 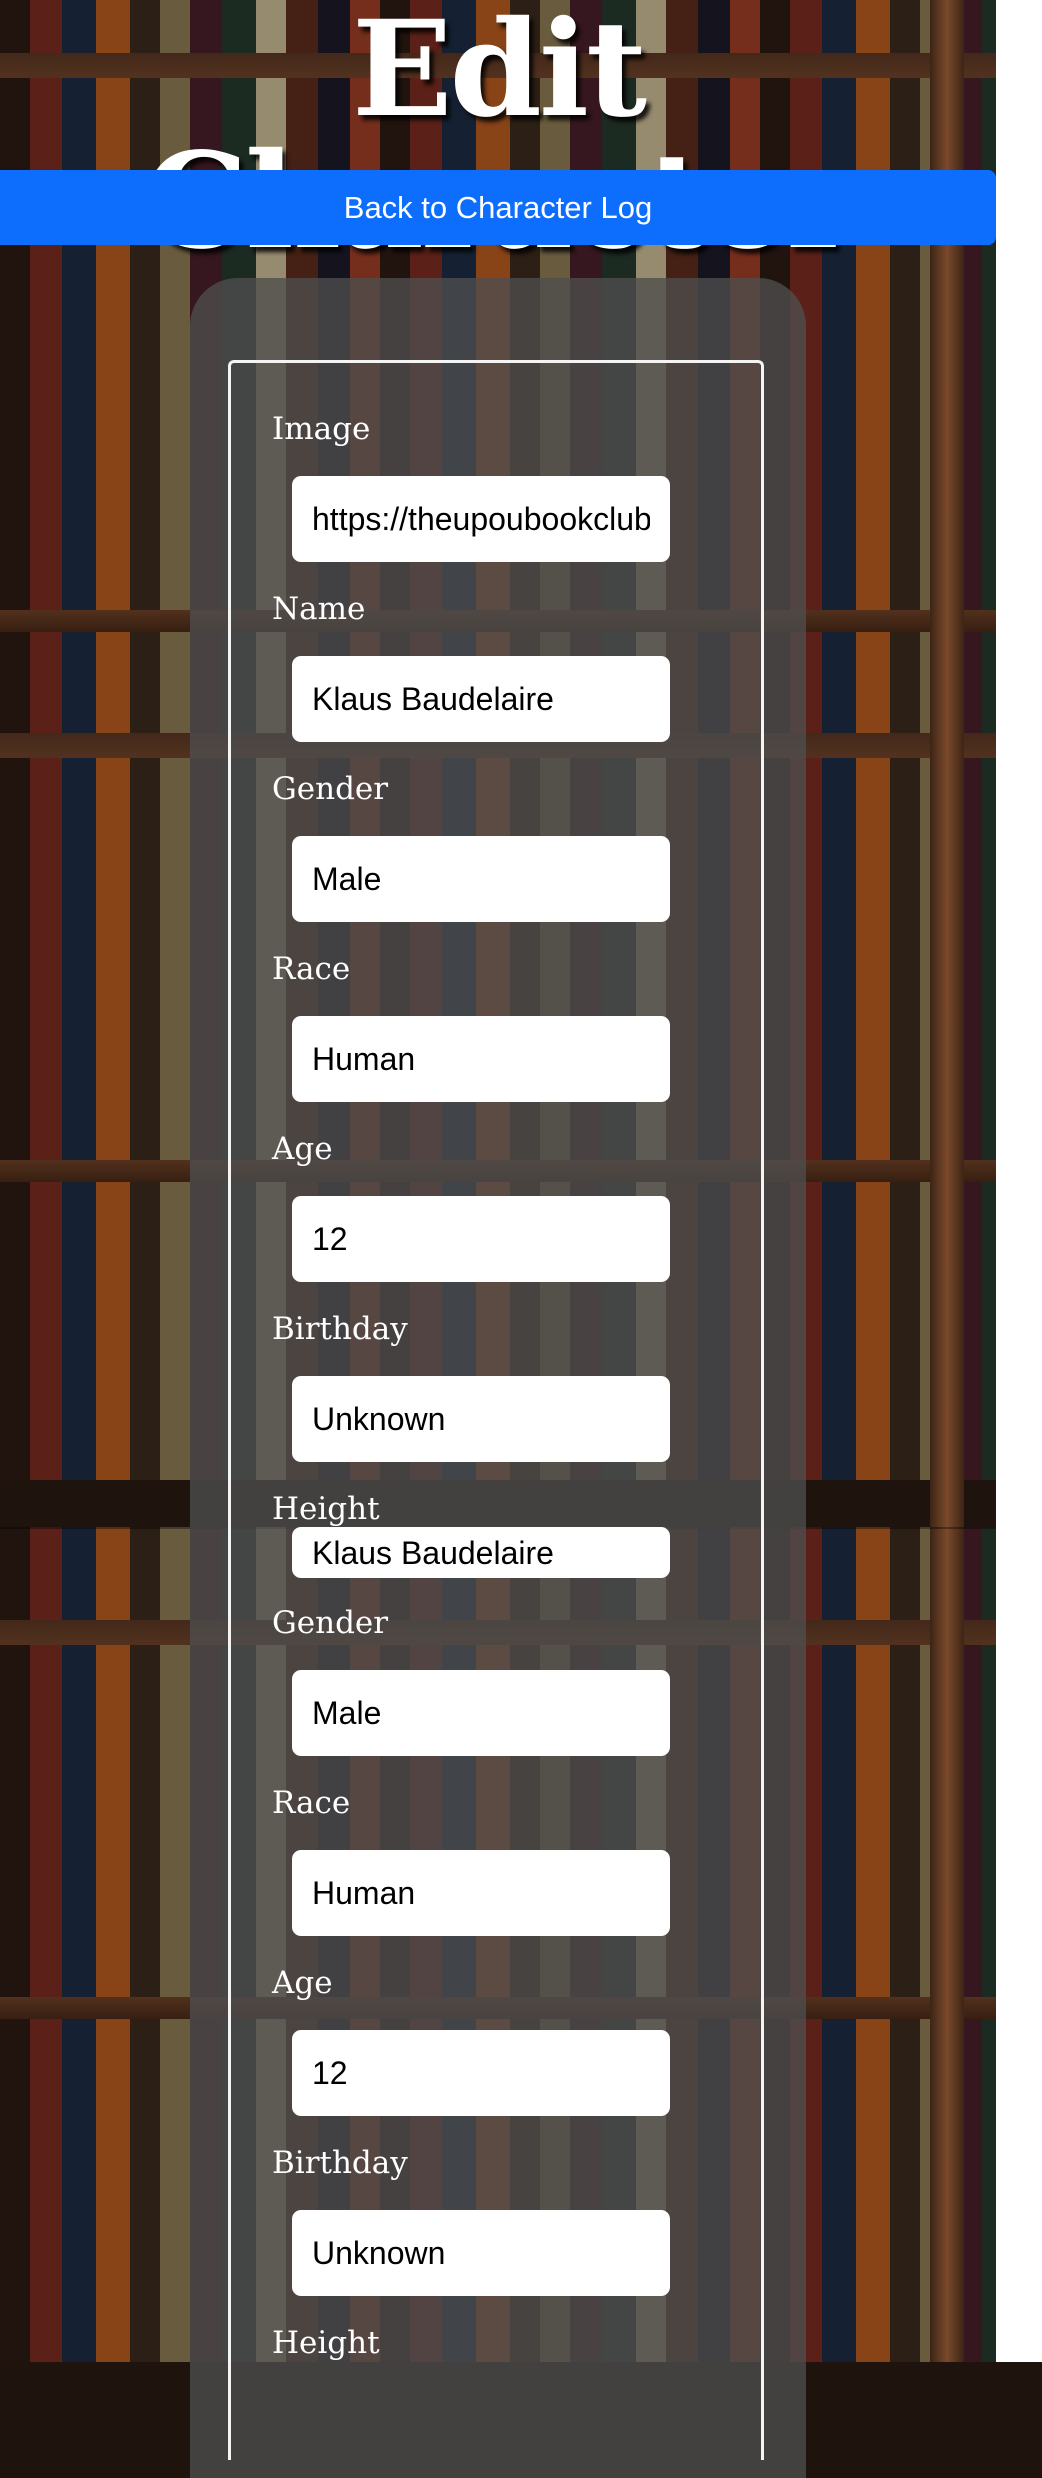 I want to click on image-url-input, so click(x=481, y=519).